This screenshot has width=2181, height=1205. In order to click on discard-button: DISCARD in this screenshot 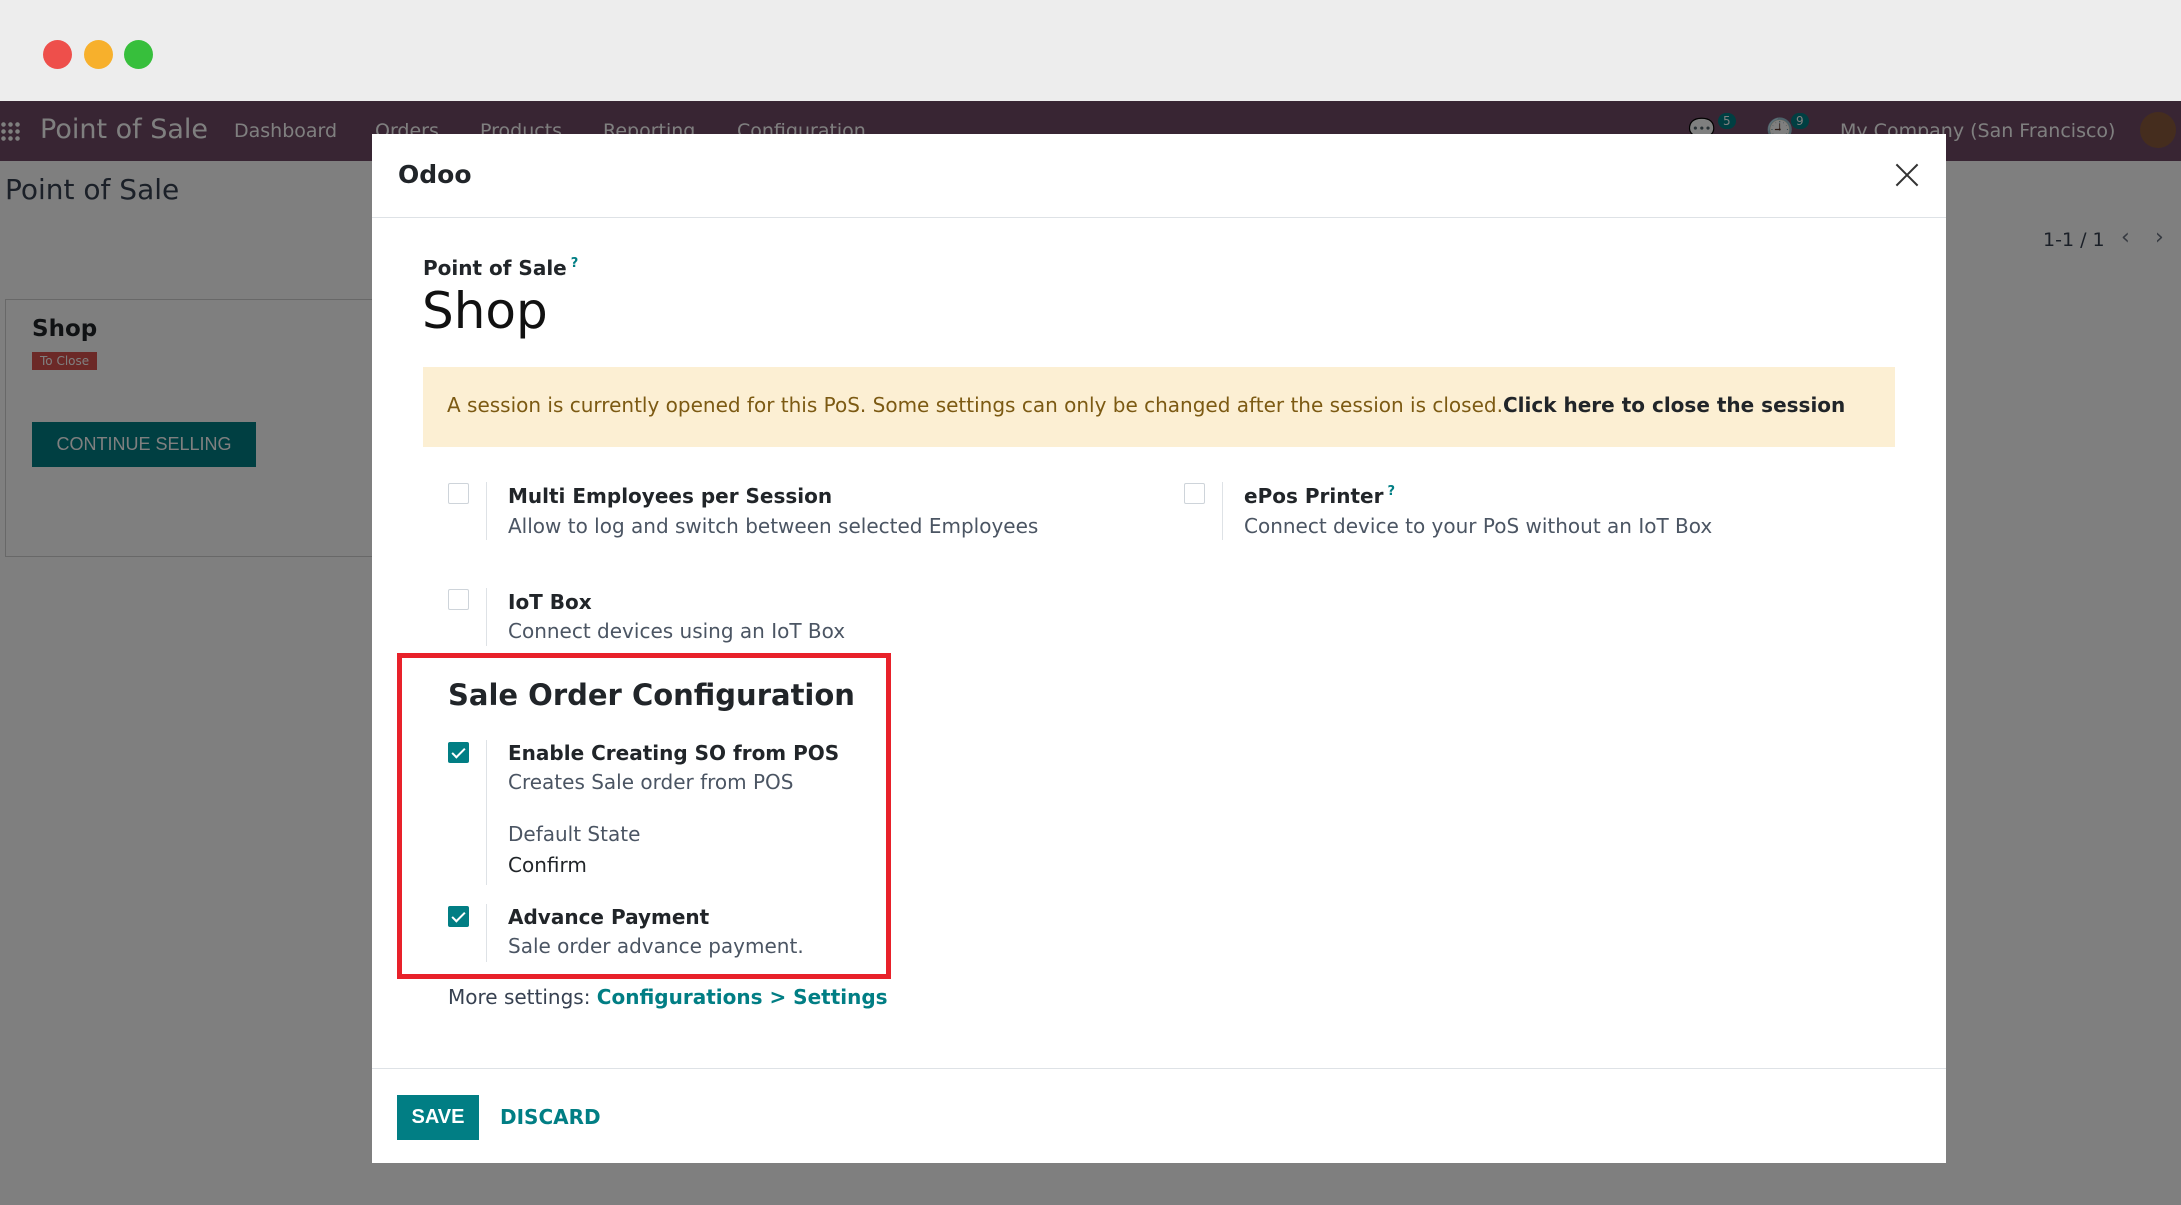, I will do `click(550, 1117)`.